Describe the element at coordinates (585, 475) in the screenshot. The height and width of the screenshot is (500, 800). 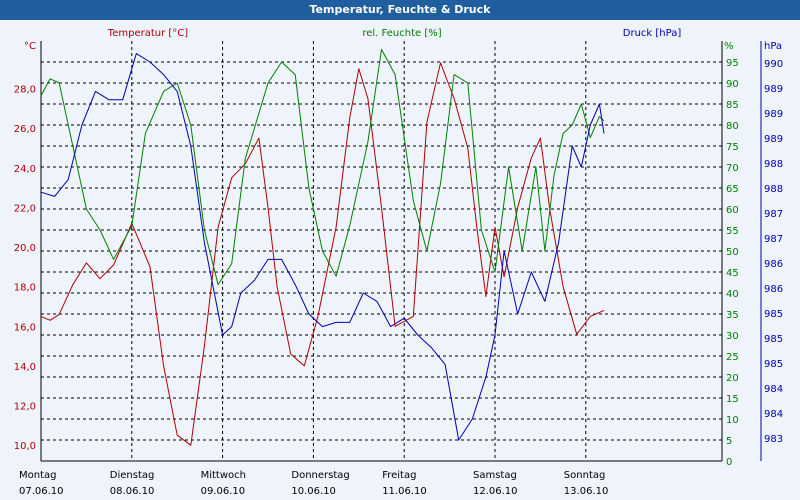
I see `x-day-label: Sonntag` at that location.